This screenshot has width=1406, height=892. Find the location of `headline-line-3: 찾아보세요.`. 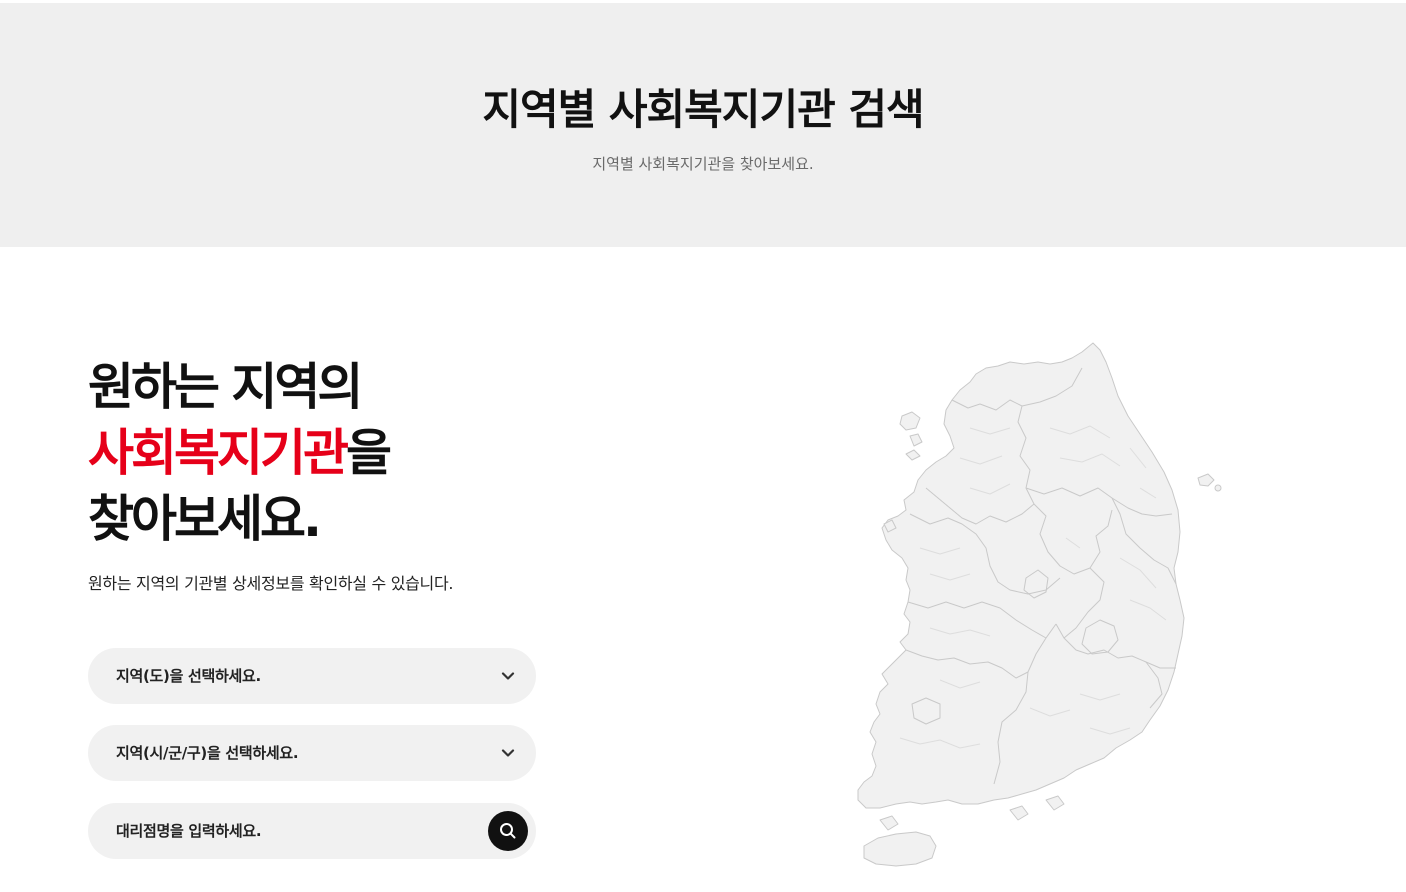

headline-line-3: 찾아보세요. is located at coordinates (205, 519).